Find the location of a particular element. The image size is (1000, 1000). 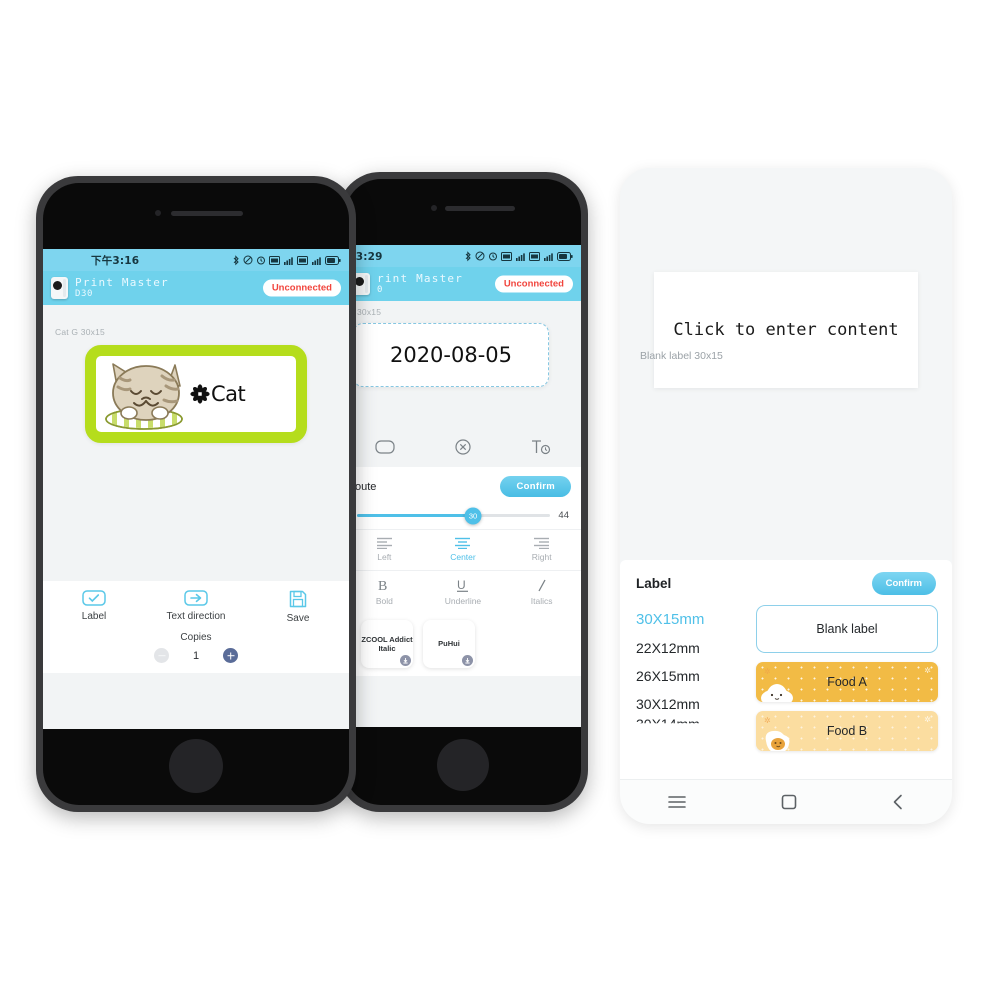

copies-stepper: 1 is located at coordinates (196, 655).